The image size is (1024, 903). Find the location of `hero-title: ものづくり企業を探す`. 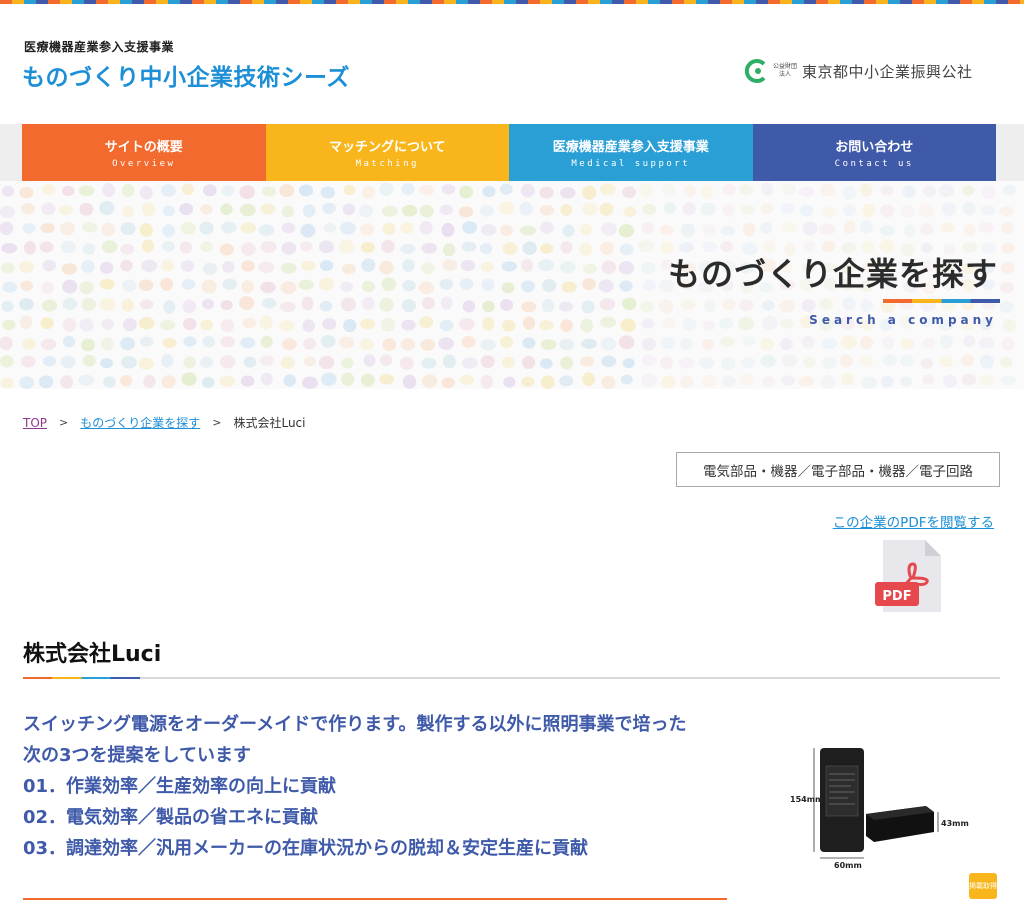

hero-title: ものづくり企業を探す is located at coordinates (832, 274).